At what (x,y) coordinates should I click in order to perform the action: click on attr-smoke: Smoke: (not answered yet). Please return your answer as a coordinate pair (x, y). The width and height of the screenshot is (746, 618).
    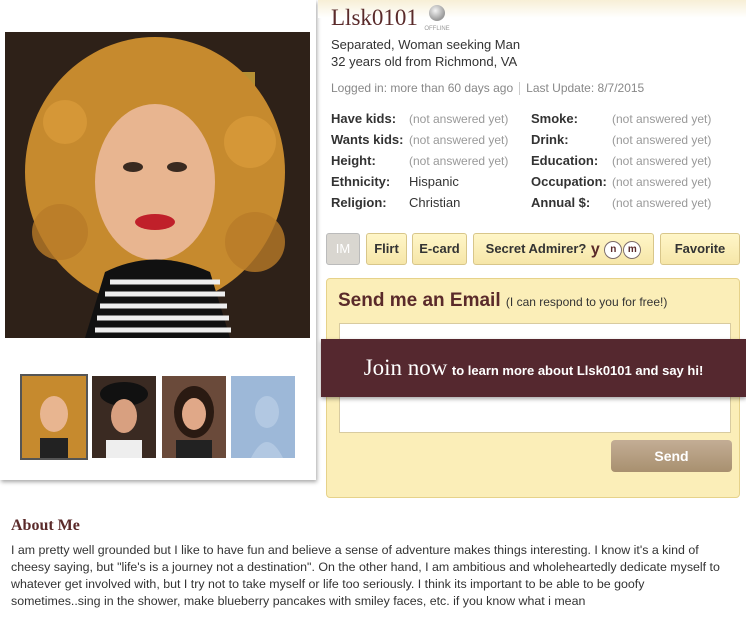
    Looking at the image, I should click on (621, 118).